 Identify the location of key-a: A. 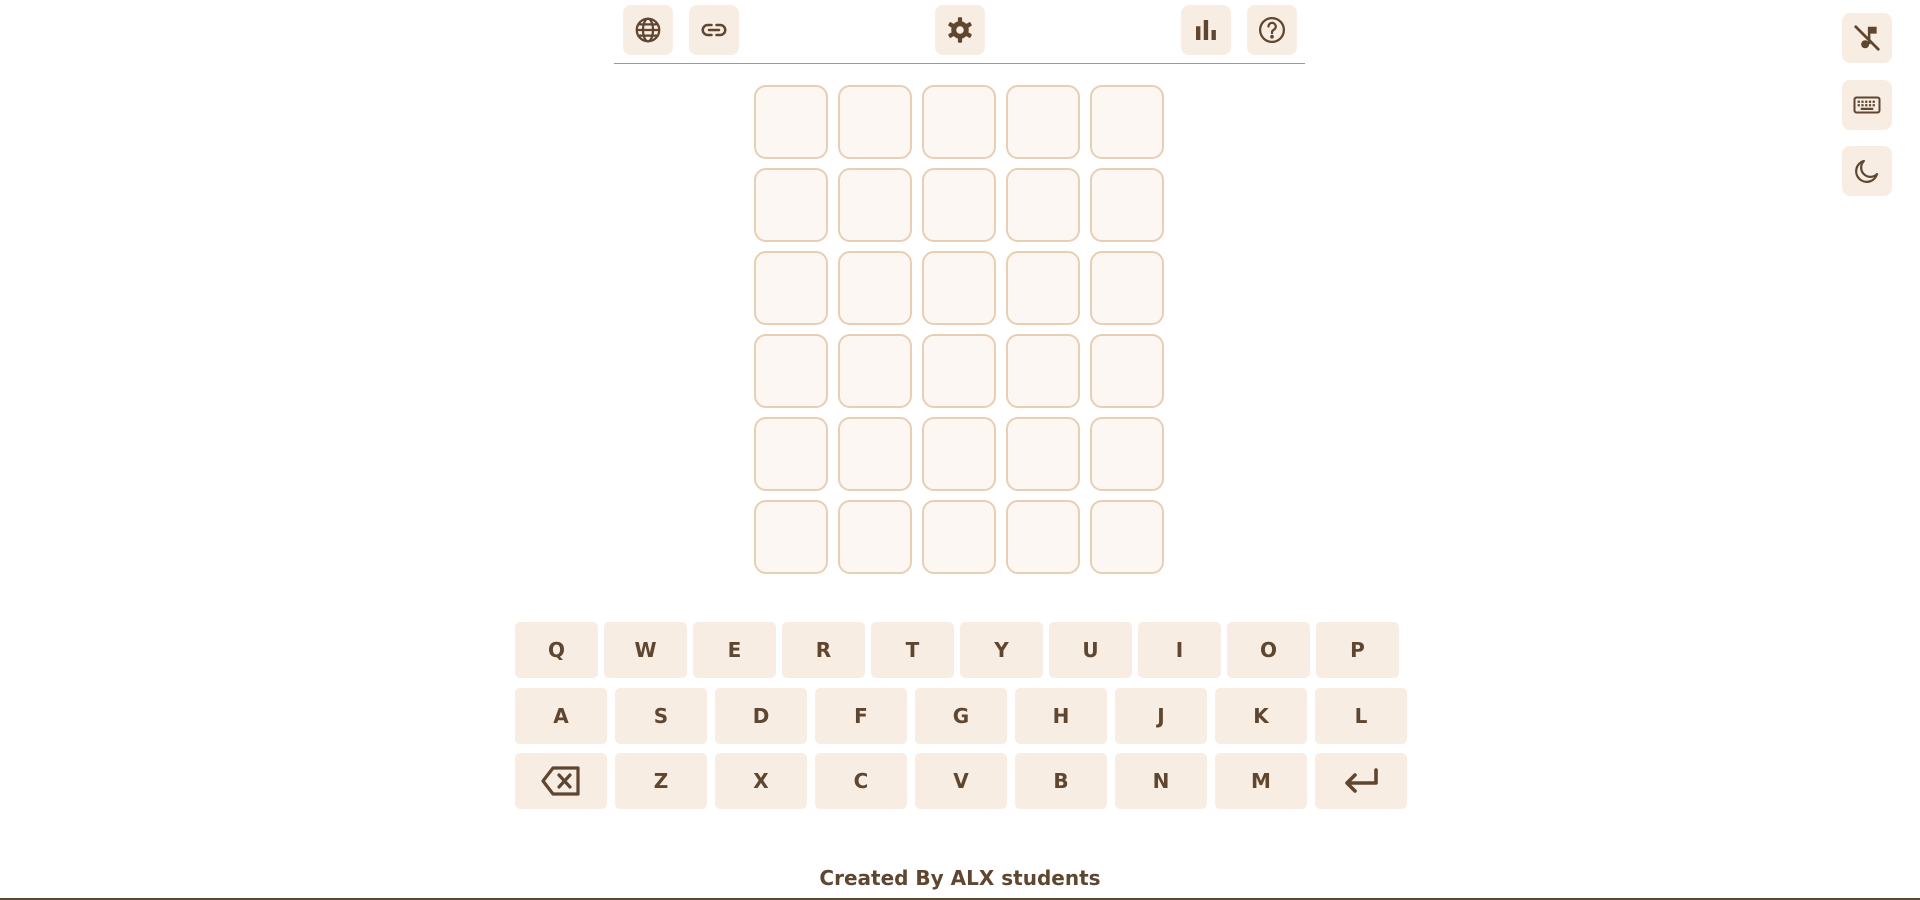
(561, 716).